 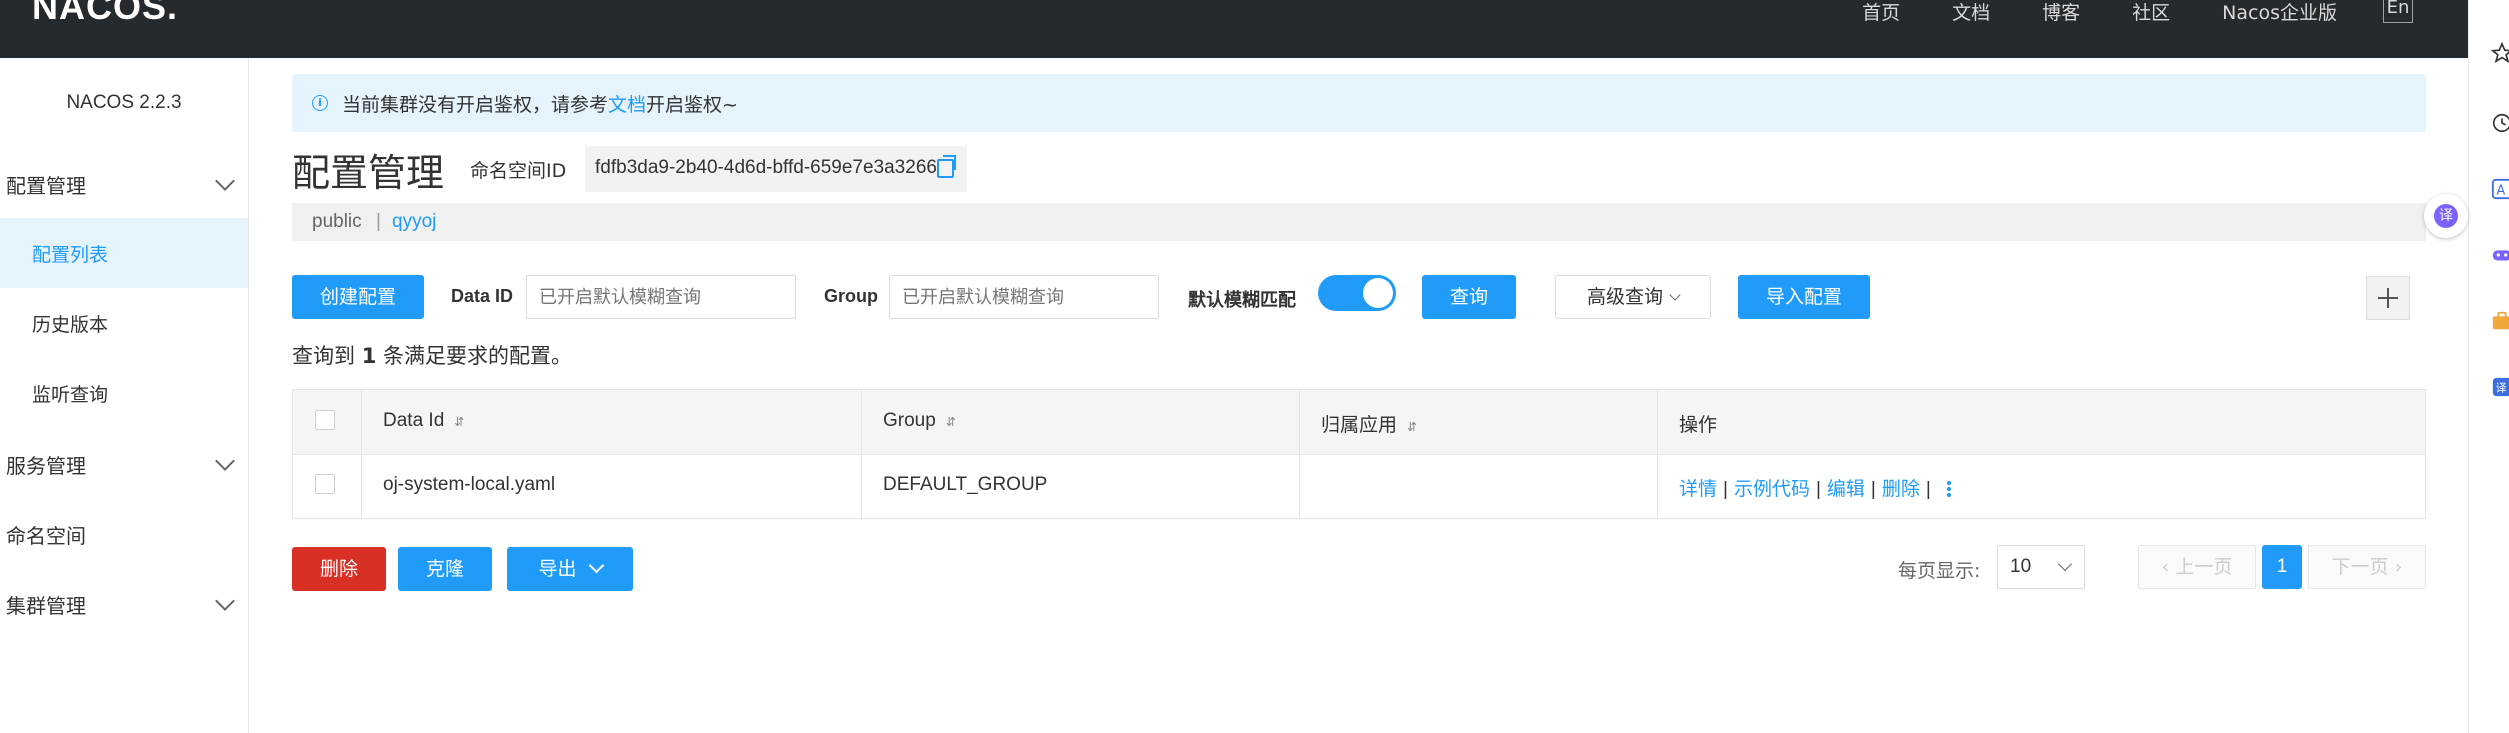 I want to click on export-label: 导出, so click(x=557, y=569).